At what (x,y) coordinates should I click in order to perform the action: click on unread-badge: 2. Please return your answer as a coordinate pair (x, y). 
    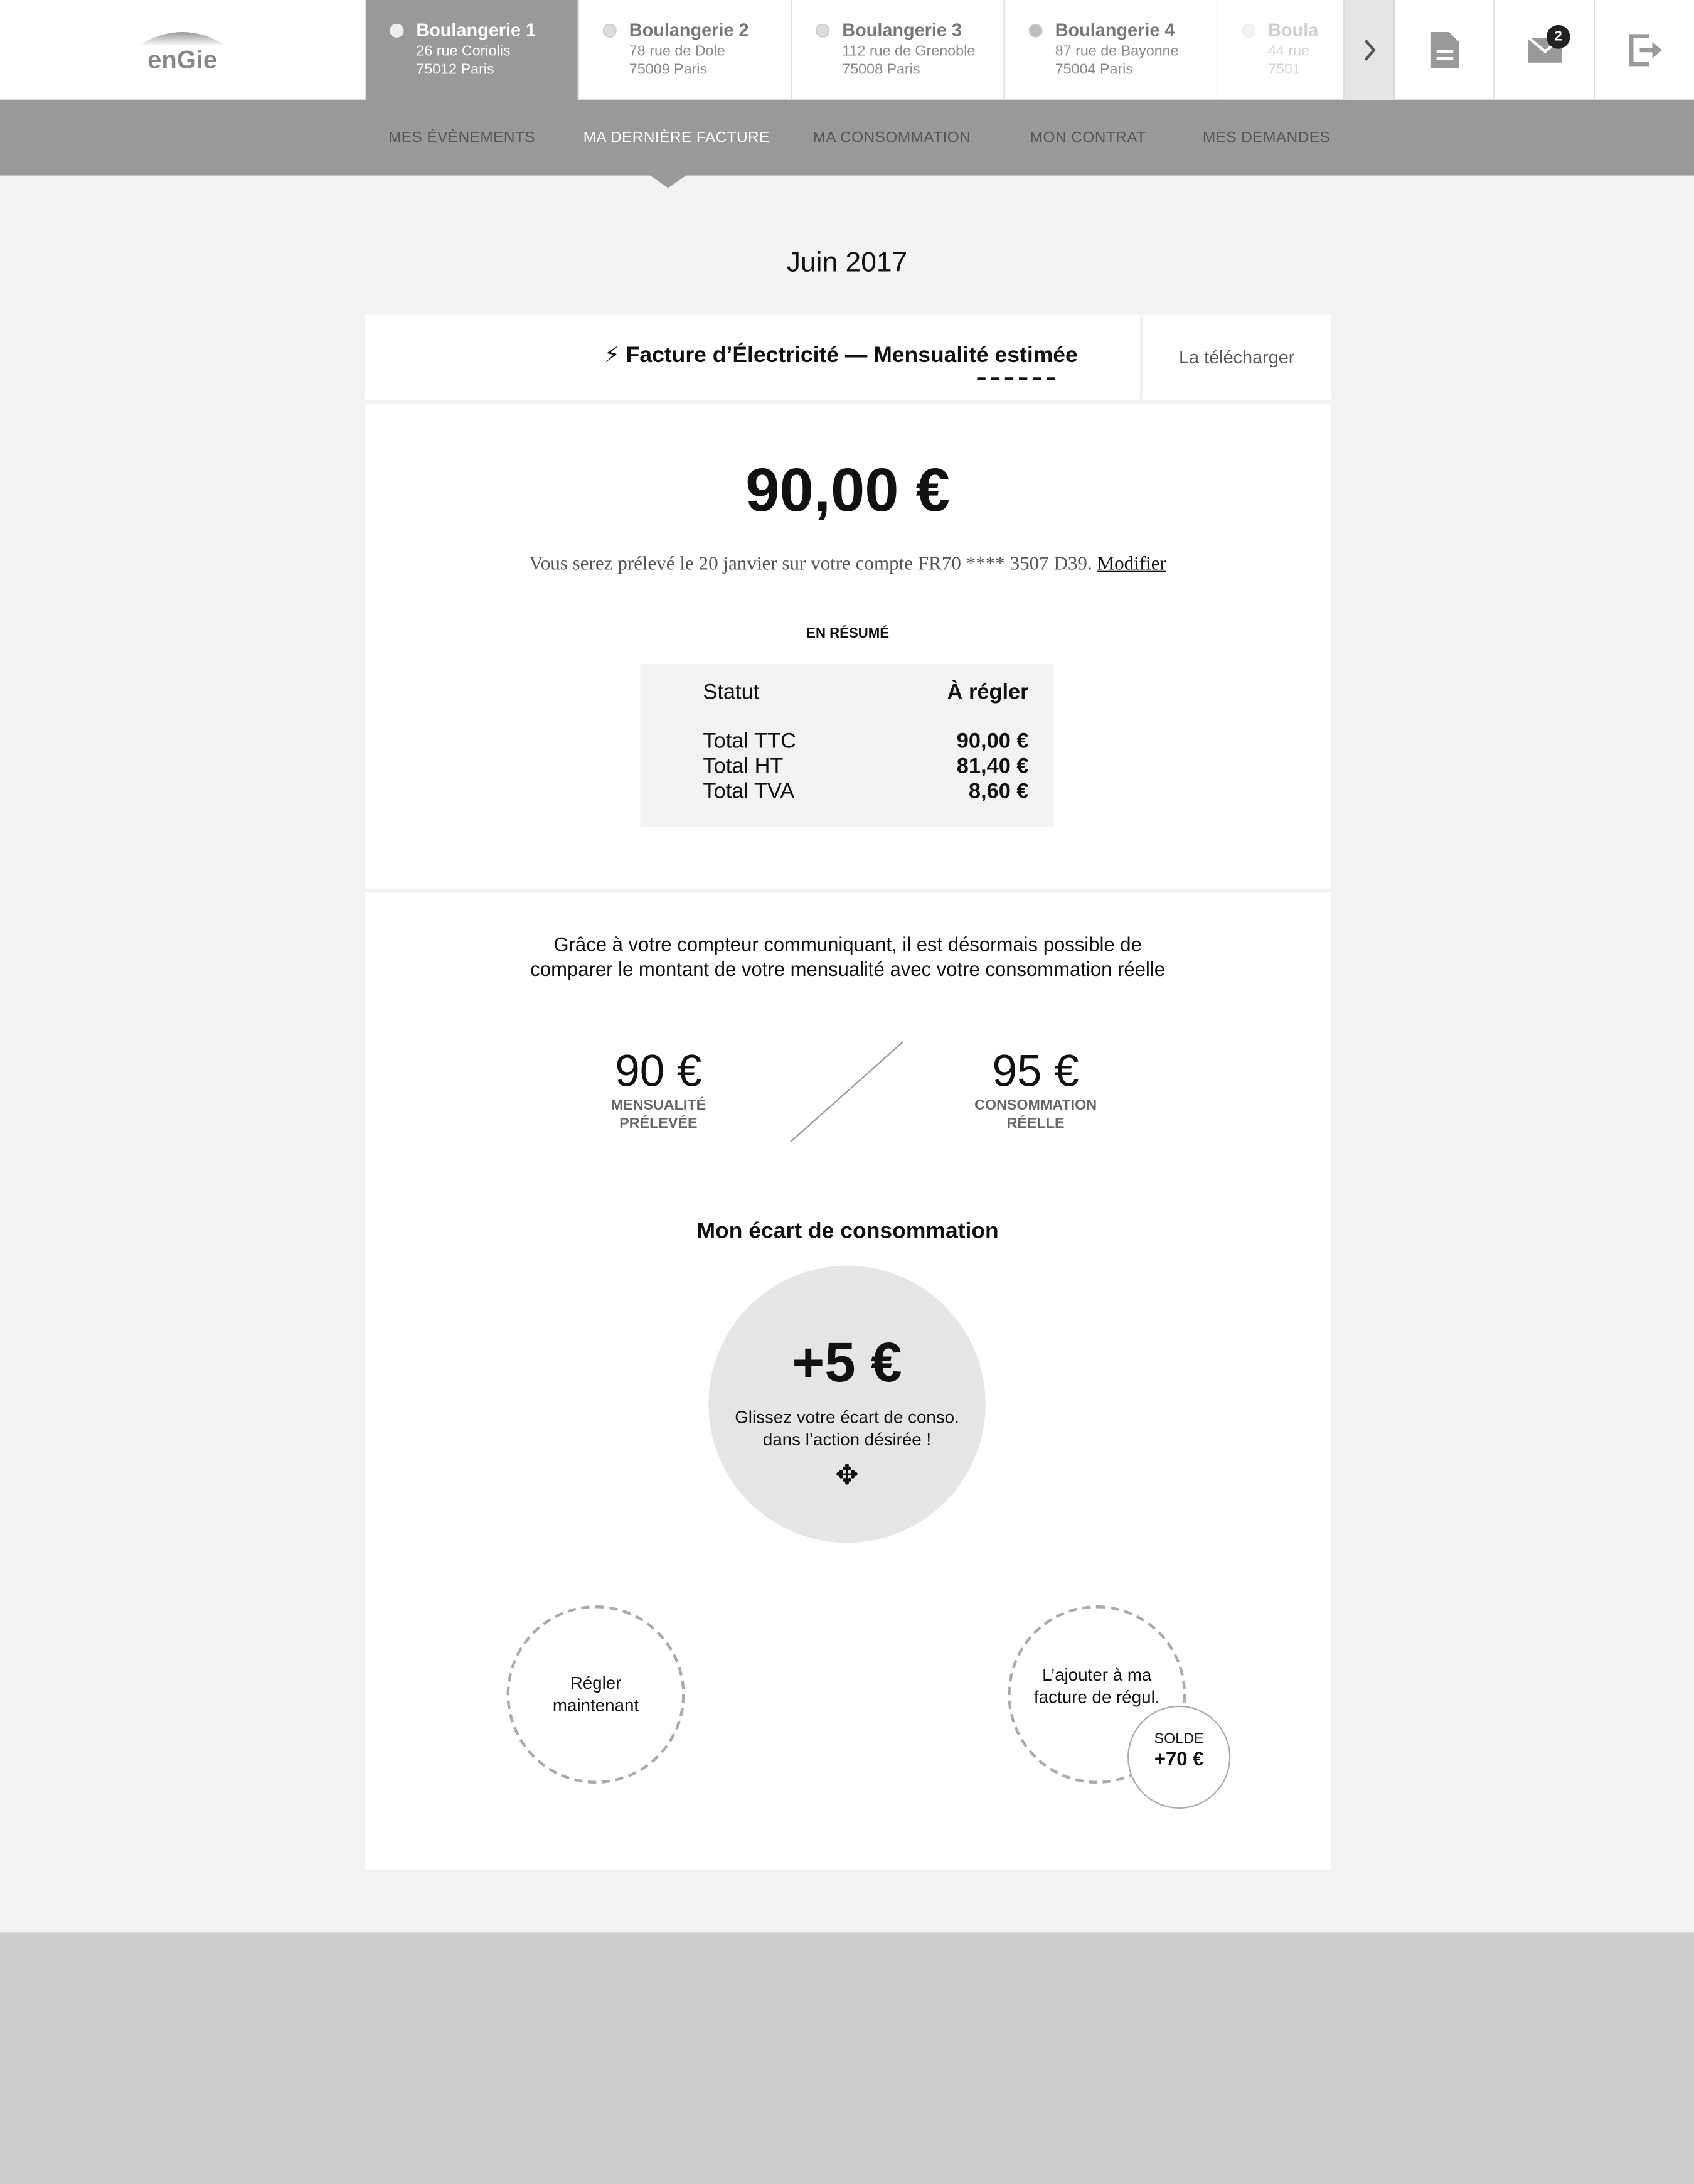
    Looking at the image, I should click on (1558, 36).